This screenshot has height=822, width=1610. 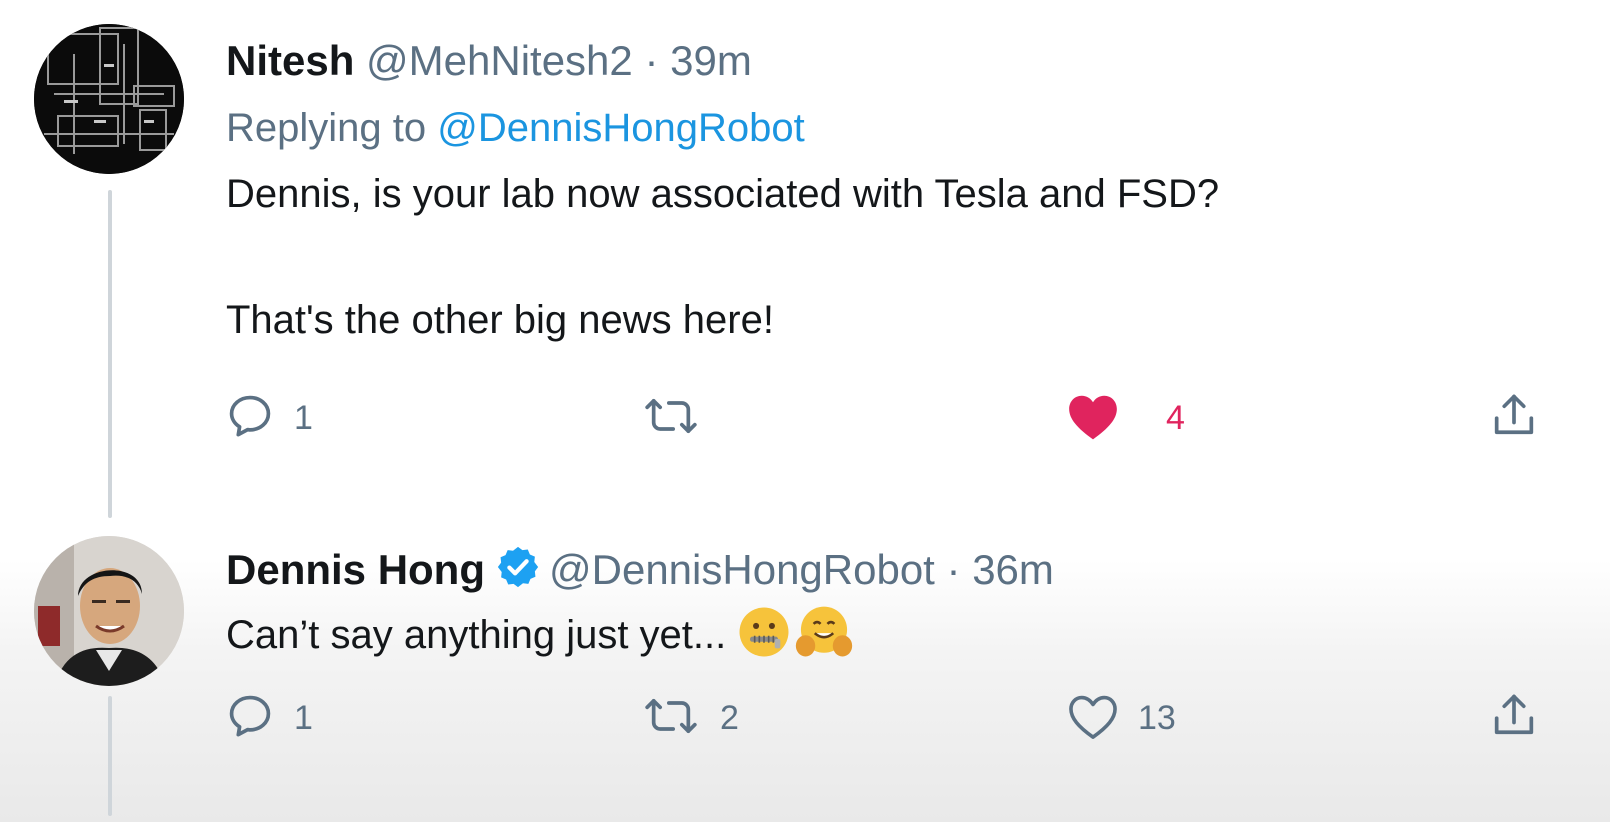 What do you see at coordinates (110, 354) in the screenshot?
I see `thread-connector` at bounding box center [110, 354].